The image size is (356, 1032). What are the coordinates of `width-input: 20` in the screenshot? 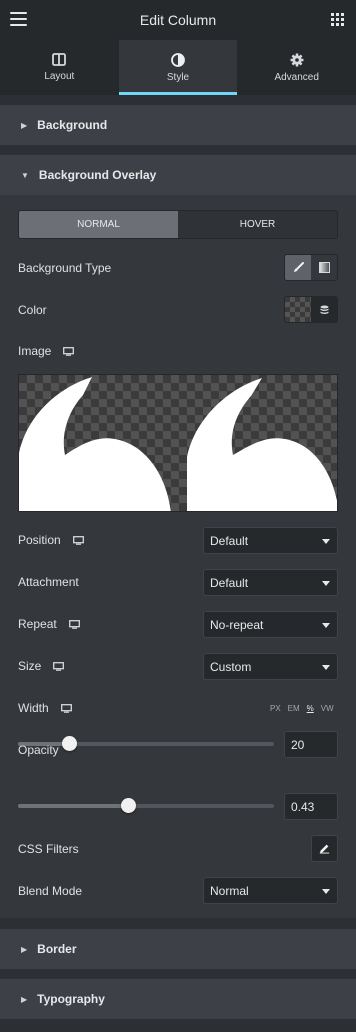 It's located at (311, 744).